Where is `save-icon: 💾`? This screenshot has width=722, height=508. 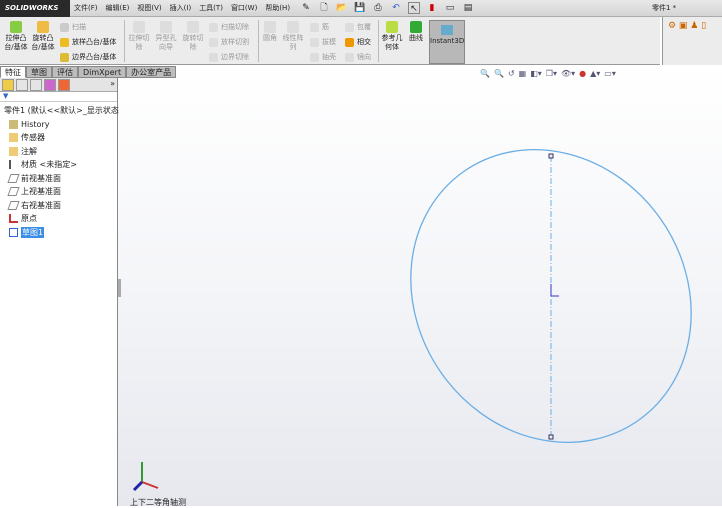
save-icon: 💾 is located at coordinates (360, 8).